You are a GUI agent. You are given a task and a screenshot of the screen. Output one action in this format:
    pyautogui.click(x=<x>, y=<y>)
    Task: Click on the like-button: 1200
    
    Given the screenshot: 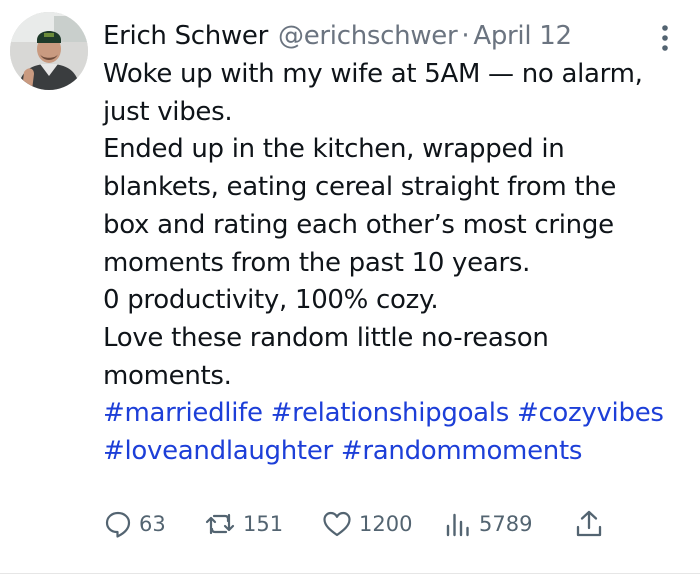 What is the action you would take?
    pyautogui.click(x=366, y=524)
    